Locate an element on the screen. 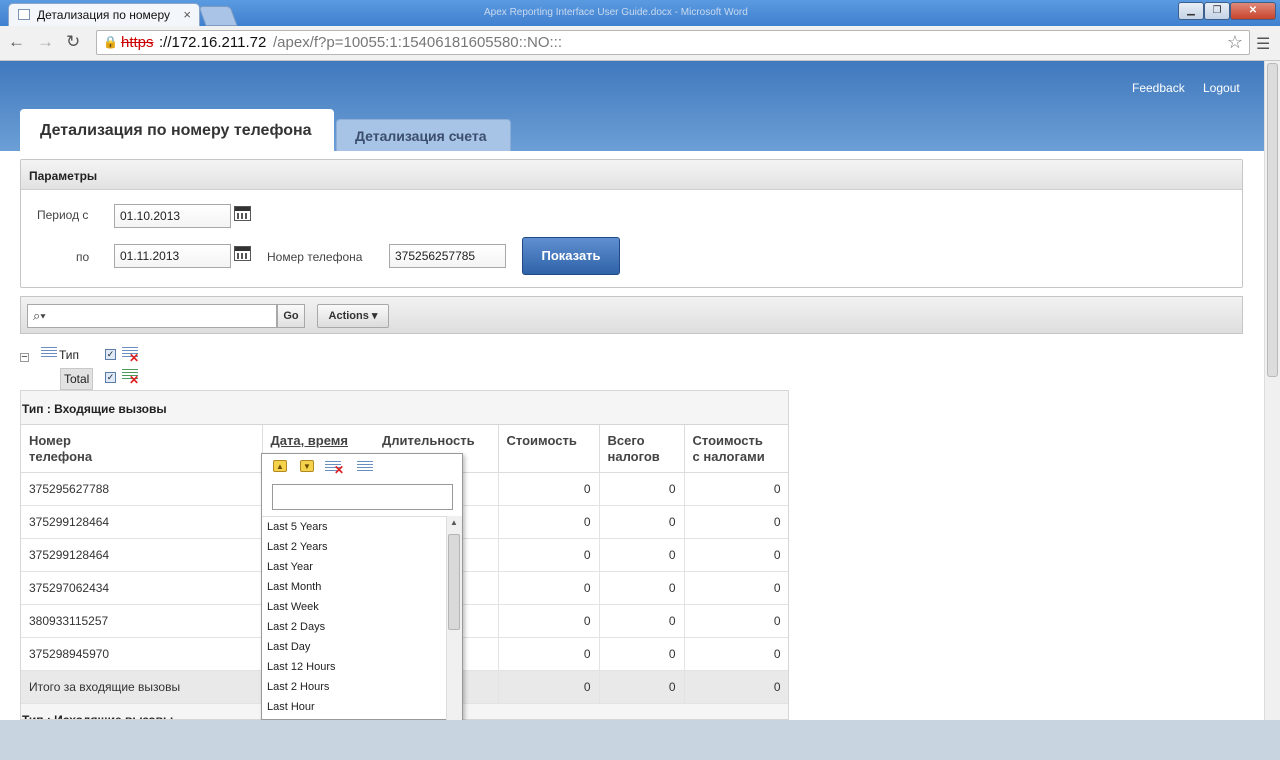 The height and width of the screenshot is (760, 1280). column-header-datetime-text: Дата, время is located at coordinates (310, 440).